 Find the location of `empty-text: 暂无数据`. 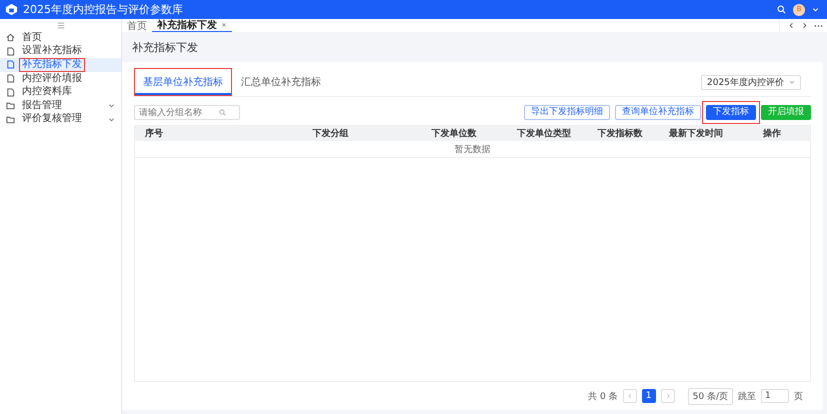

empty-text: 暂无数据 is located at coordinates (472, 150).